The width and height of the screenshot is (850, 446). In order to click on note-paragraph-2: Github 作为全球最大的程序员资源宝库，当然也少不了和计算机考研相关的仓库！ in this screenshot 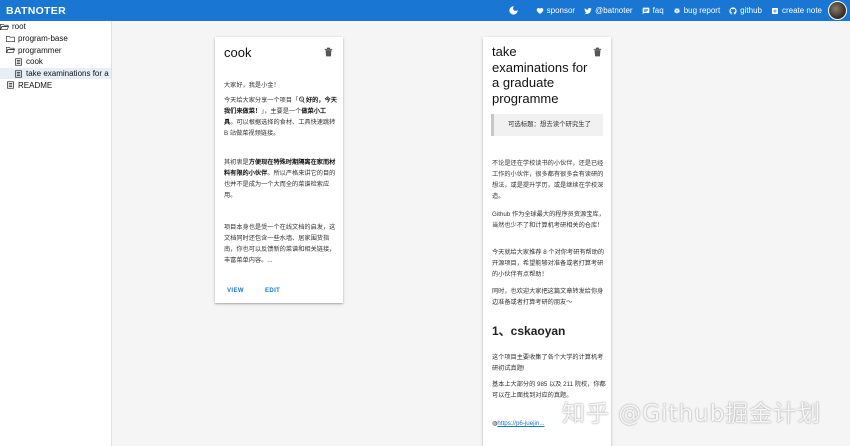, I will do `click(548, 220)`.